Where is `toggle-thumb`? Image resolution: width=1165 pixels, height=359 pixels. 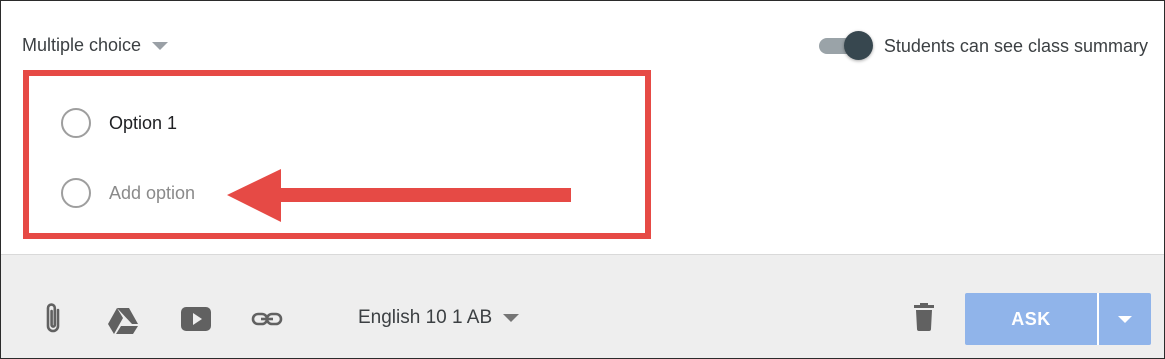 toggle-thumb is located at coordinates (858, 45).